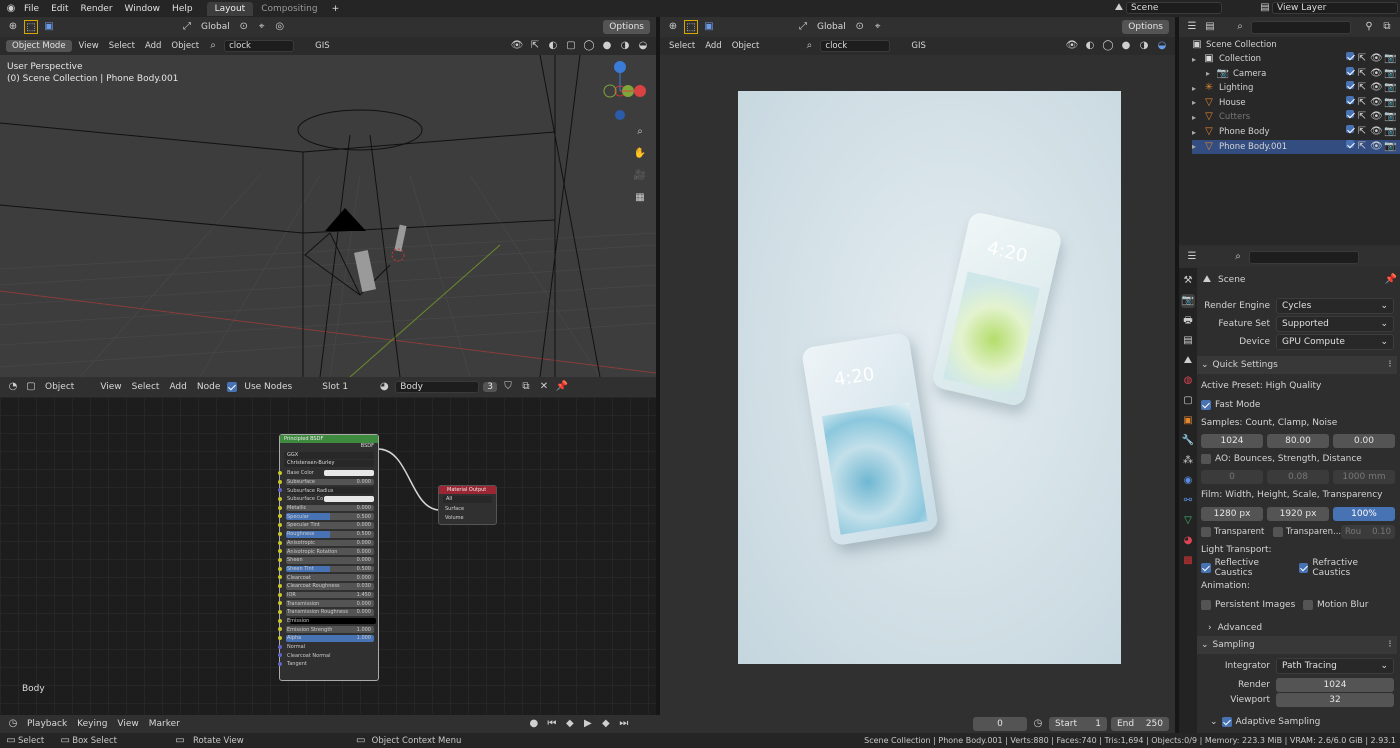 Image resolution: width=1400 pixels, height=748 pixels. What do you see at coordinates (1296, 88) in the screenshot?
I see `outliner-item: ▸ ✳ Lighting ⇱ 👁 📷` at bounding box center [1296, 88].